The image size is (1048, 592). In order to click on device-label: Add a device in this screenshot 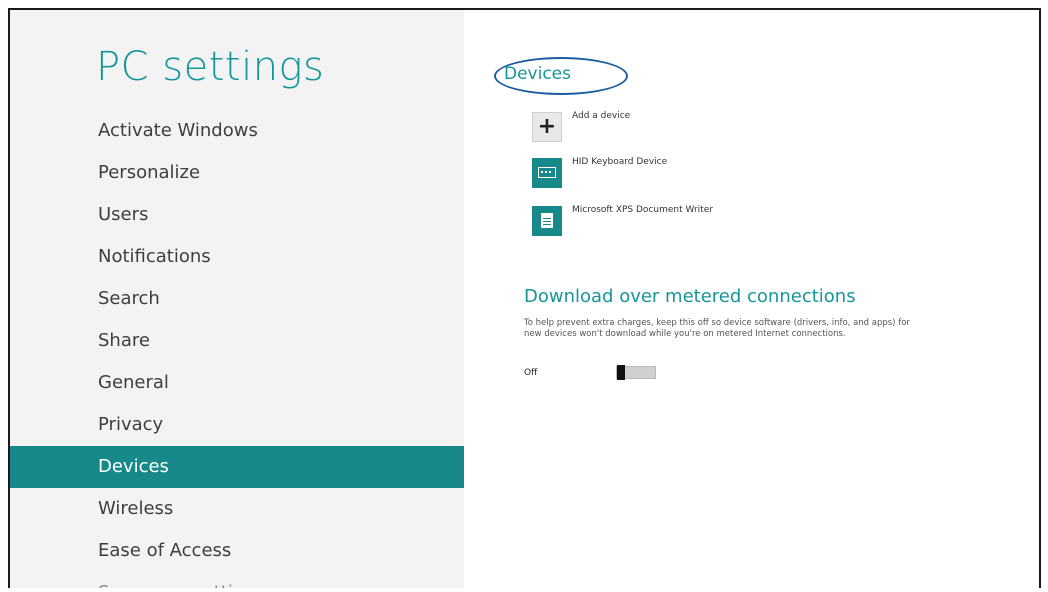, I will do `click(601, 116)`.